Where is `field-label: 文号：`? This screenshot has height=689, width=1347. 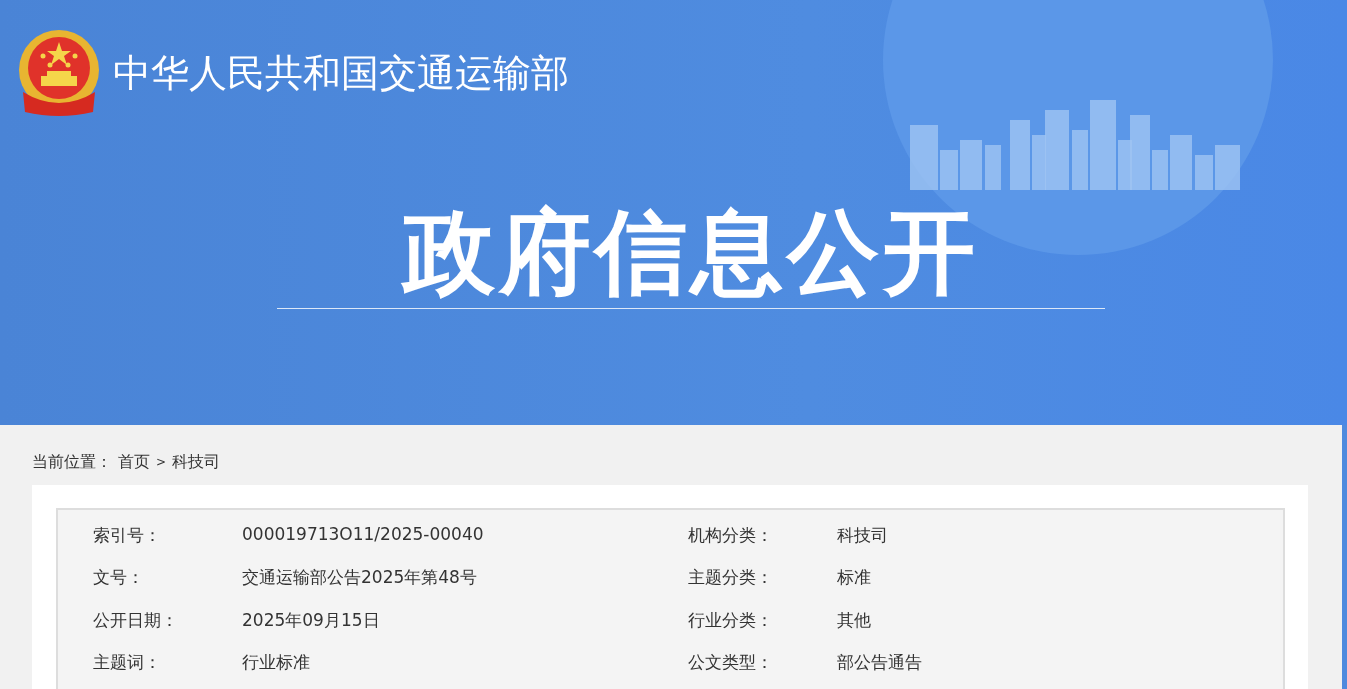 field-label: 文号： is located at coordinates (119, 578).